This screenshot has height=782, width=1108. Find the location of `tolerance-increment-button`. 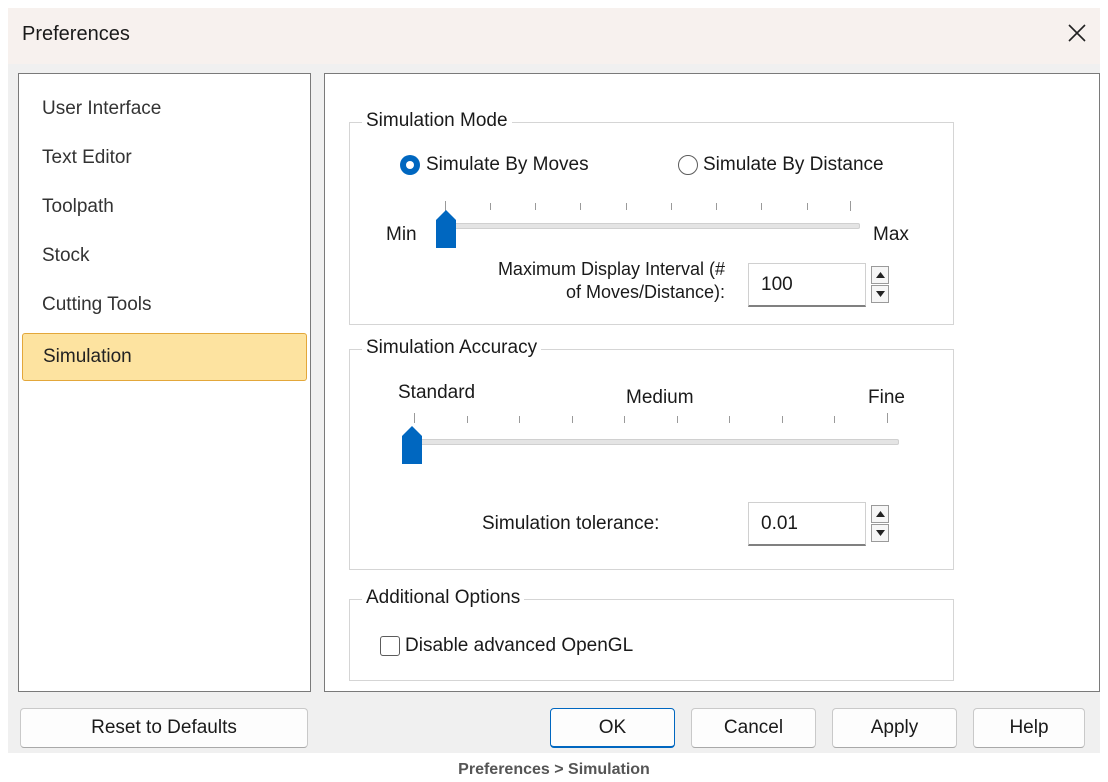

tolerance-increment-button is located at coordinates (880, 514).